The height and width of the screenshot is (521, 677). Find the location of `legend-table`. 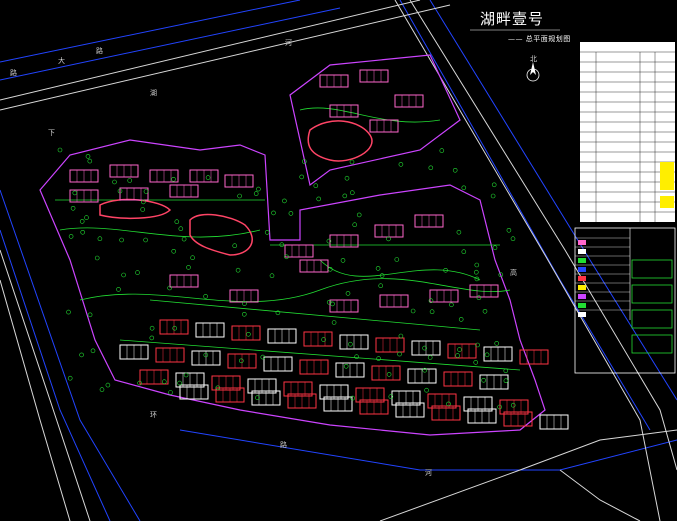

legend-table is located at coordinates (627, 132).